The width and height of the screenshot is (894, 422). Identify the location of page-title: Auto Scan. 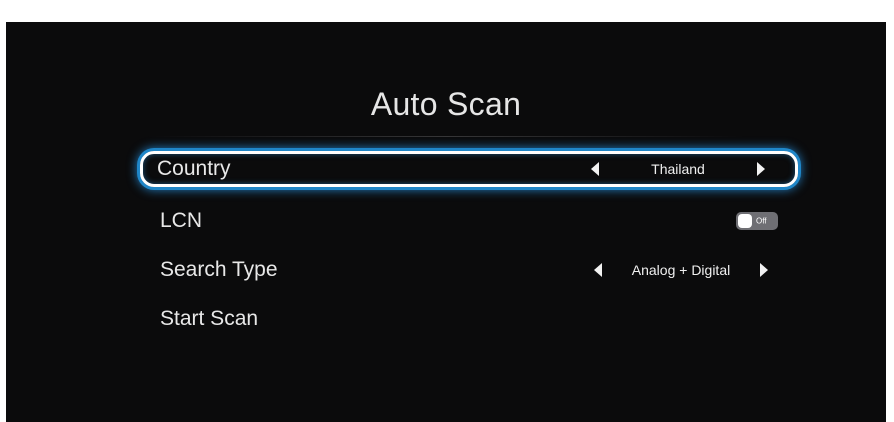
(446, 104).